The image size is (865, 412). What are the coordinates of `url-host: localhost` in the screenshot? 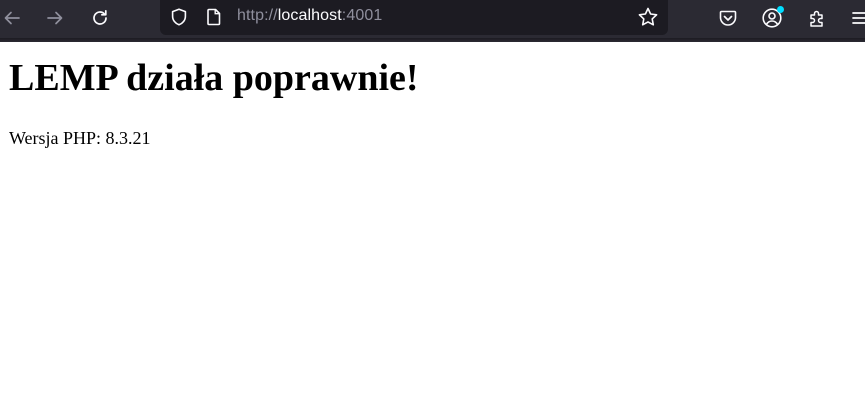 It's located at (309, 15).